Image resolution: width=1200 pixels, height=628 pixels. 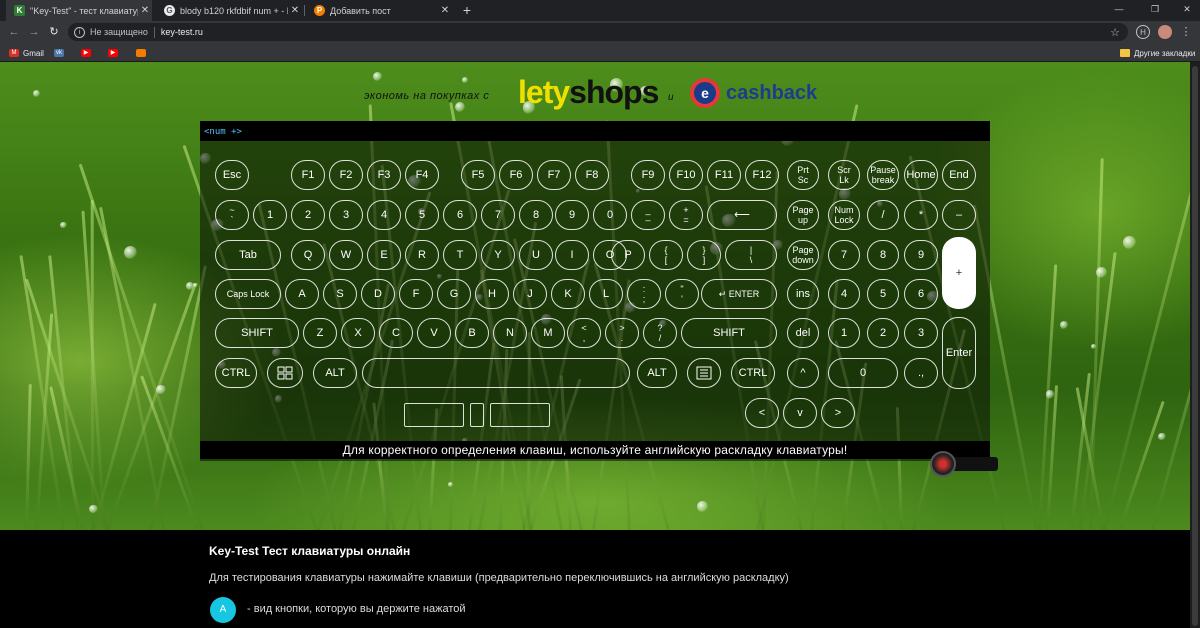 What do you see at coordinates (1186, 32) in the screenshot?
I see `menu-kebab-icon: ⋮` at bounding box center [1186, 32].